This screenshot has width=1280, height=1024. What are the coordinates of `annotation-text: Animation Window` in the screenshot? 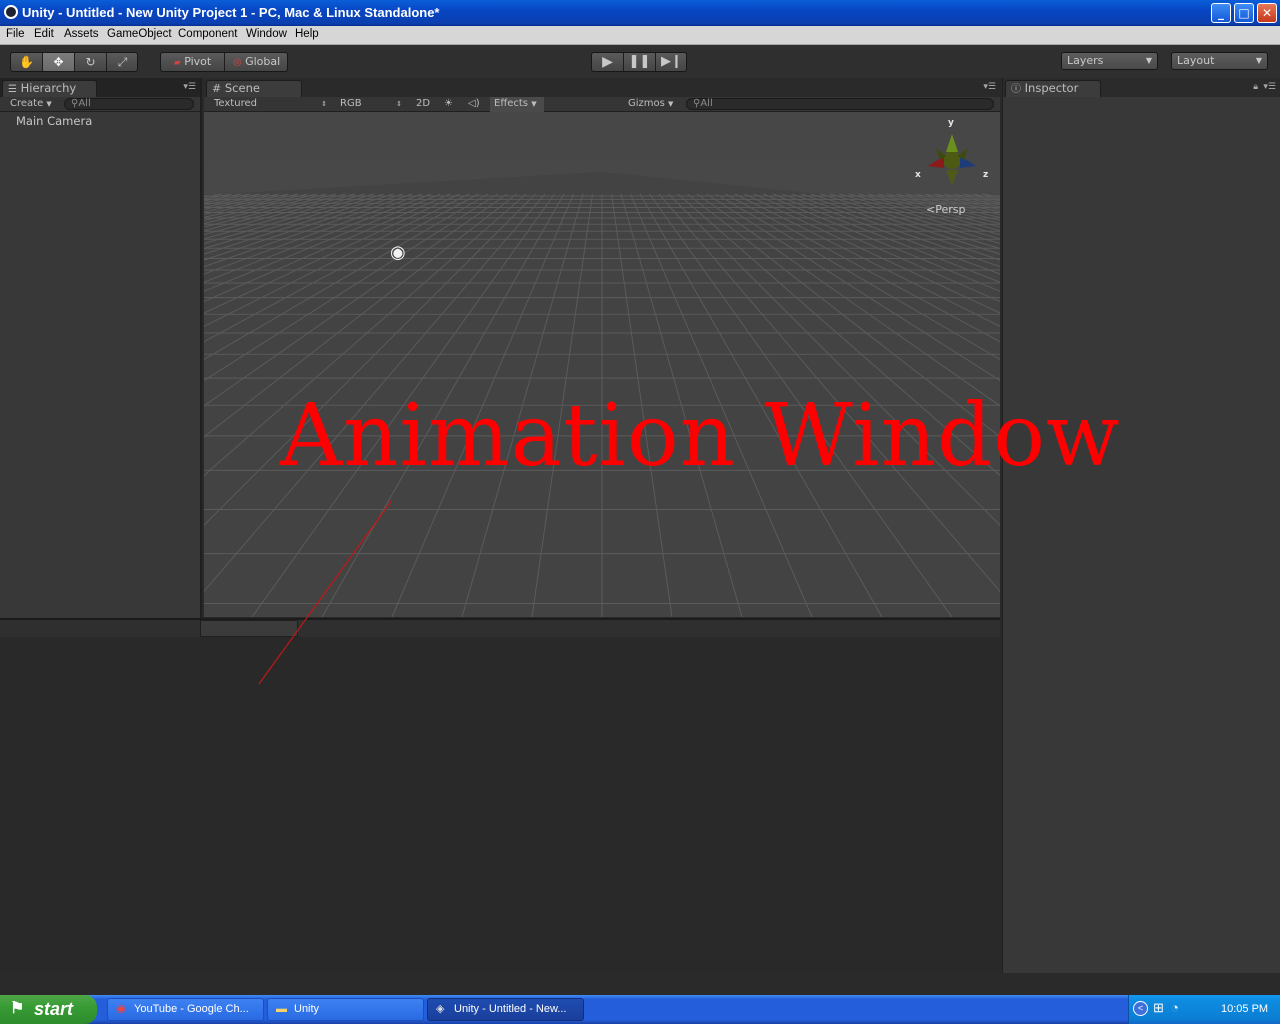 It's located at (700, 436).